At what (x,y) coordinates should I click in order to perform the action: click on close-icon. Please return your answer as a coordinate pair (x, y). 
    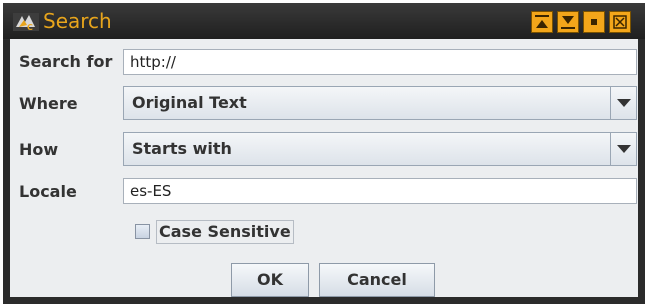
    Looking at the image, I should click on (620, 22).